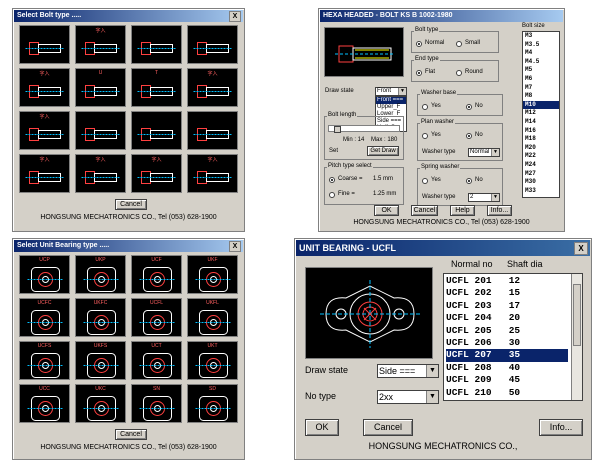 The width and height of the screenshot is (605, 473). I want to click on bolt-size-item: M24, so click(541, 165).